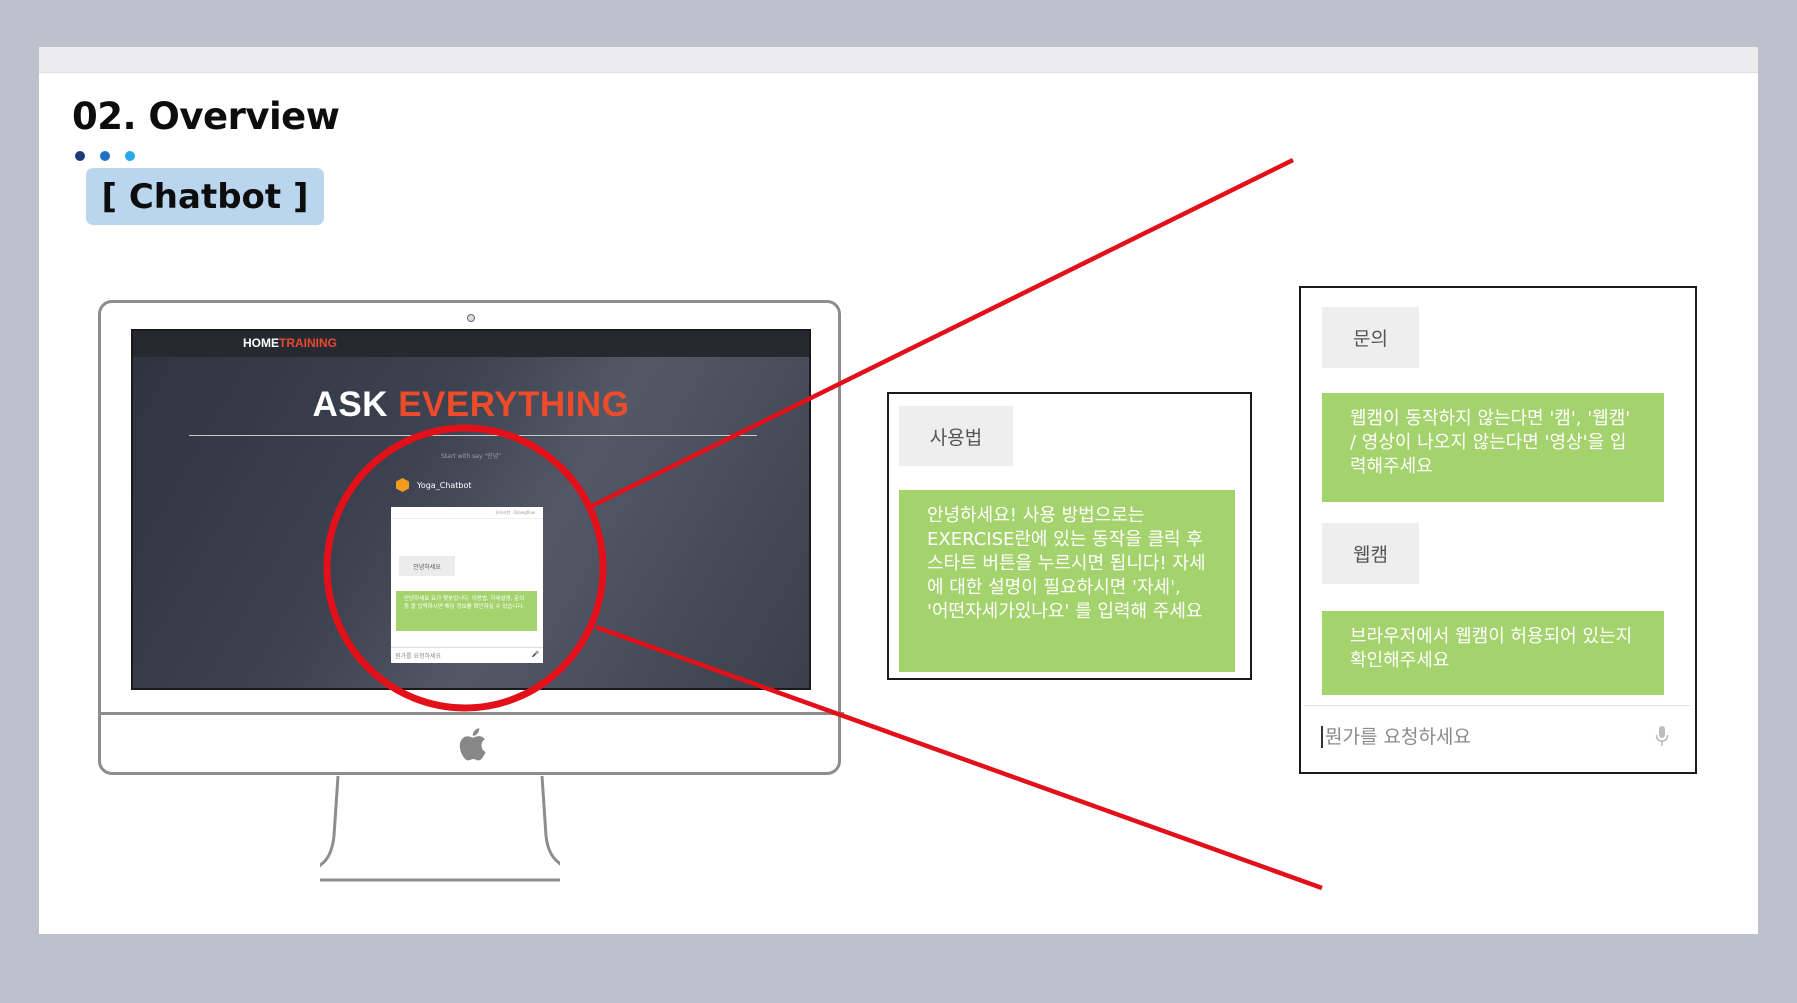 The height and width of the screenshot is (1003, 1797). I want to click on inquiry-question-button: 문의, so click(1370, 337).